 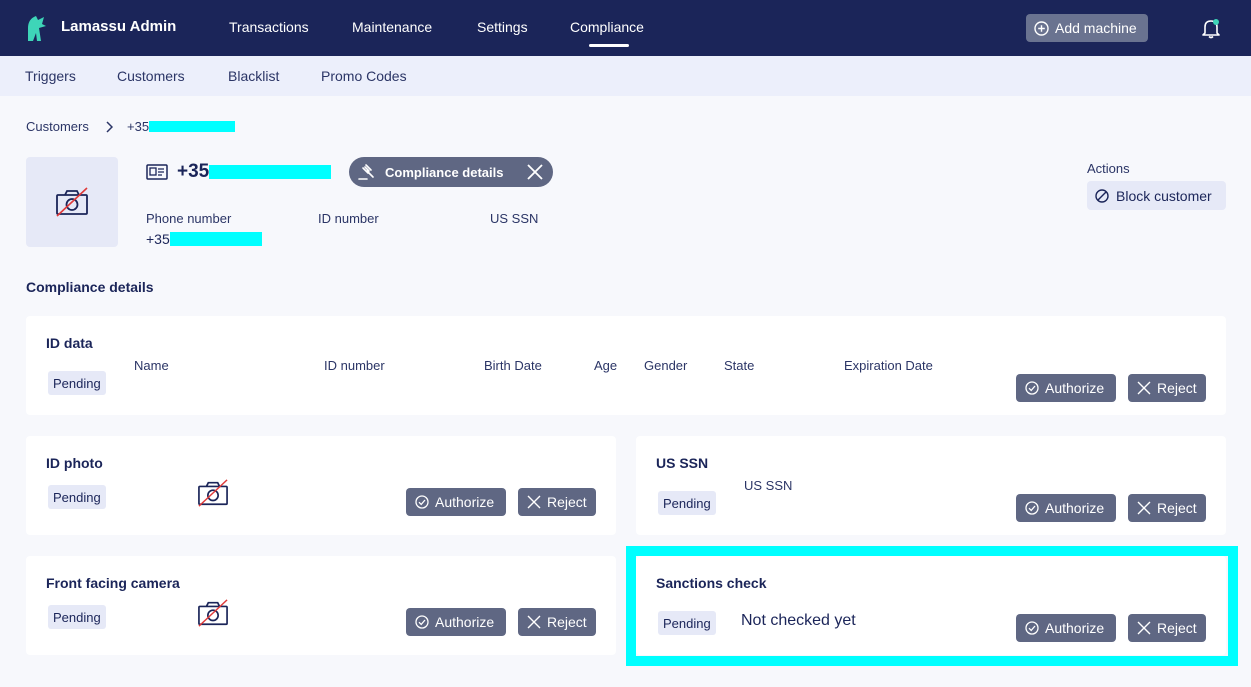 I want to click on column-gender: Gender, so click(x=666, y=365).